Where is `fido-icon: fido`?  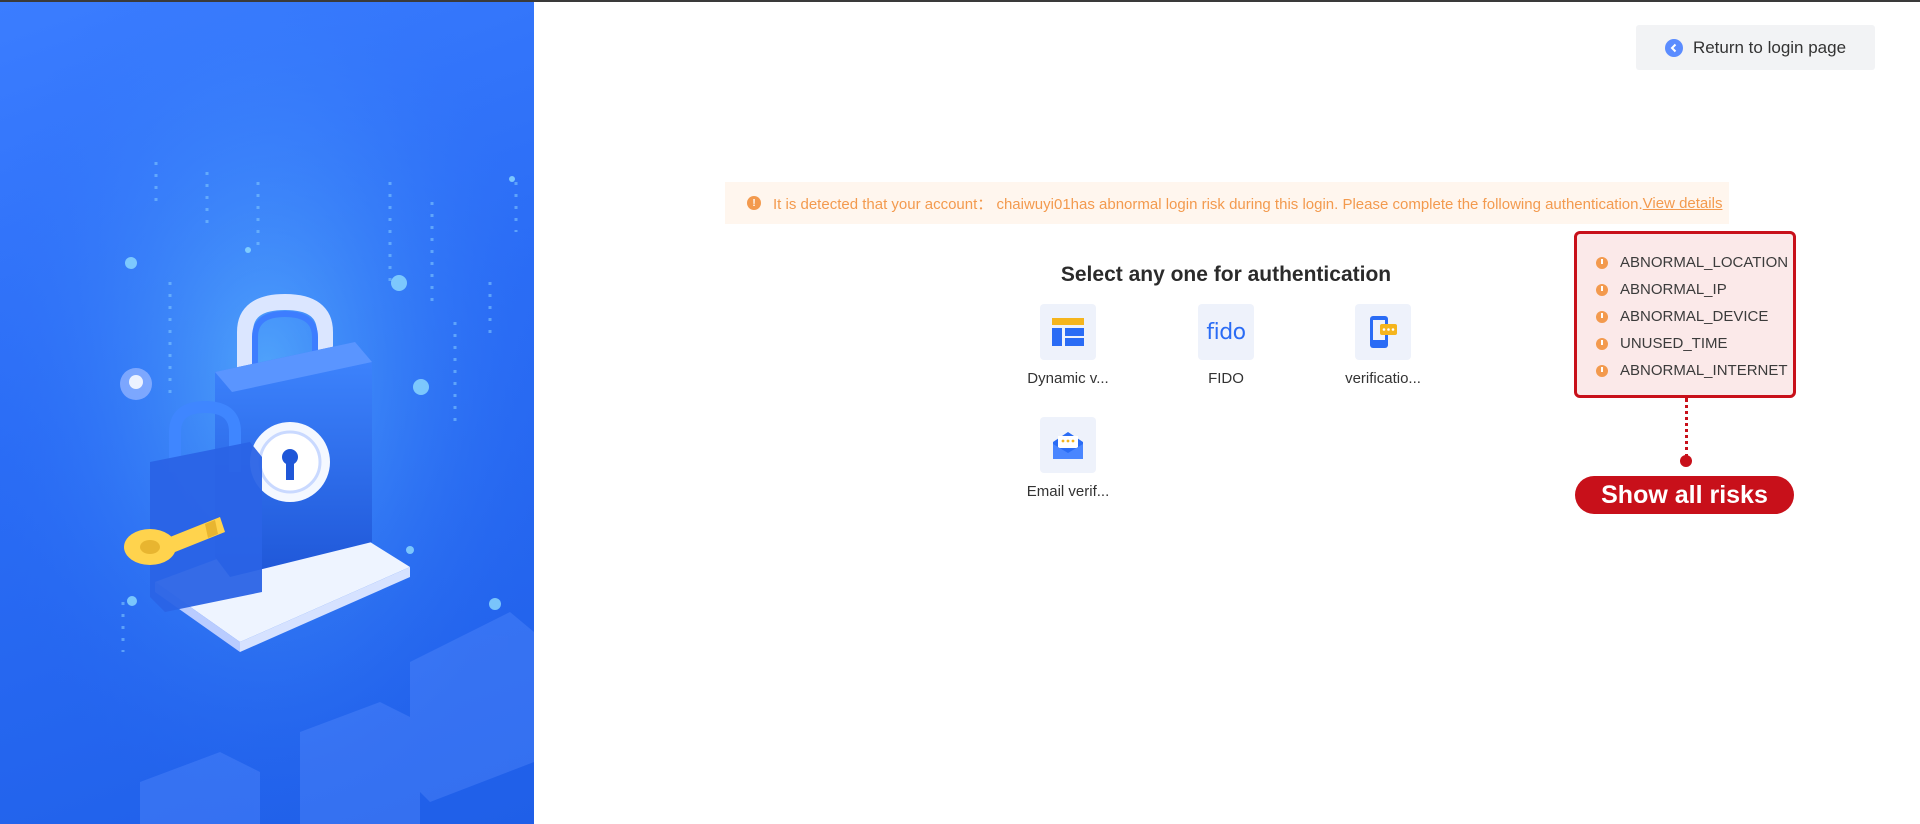 fido-icon: fido is located at coordinates (1226, 332).